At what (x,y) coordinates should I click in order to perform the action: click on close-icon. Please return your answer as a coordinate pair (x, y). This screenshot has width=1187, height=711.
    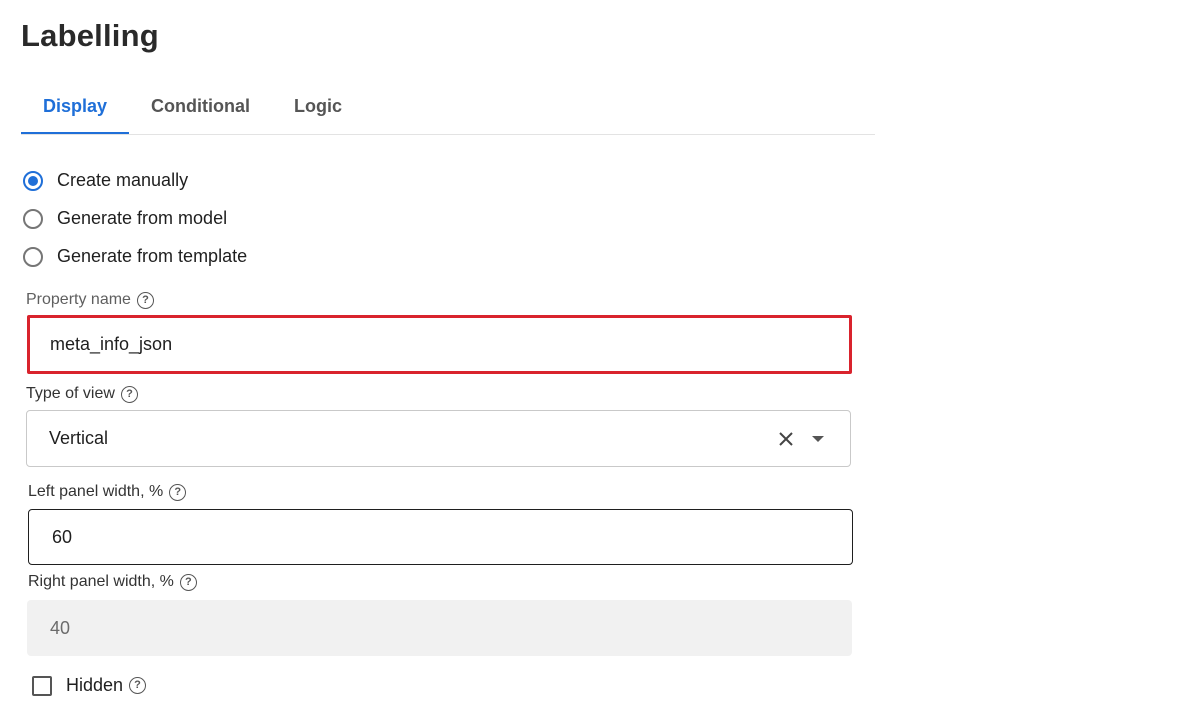
    Looking at the image, I should click on (786, 439).